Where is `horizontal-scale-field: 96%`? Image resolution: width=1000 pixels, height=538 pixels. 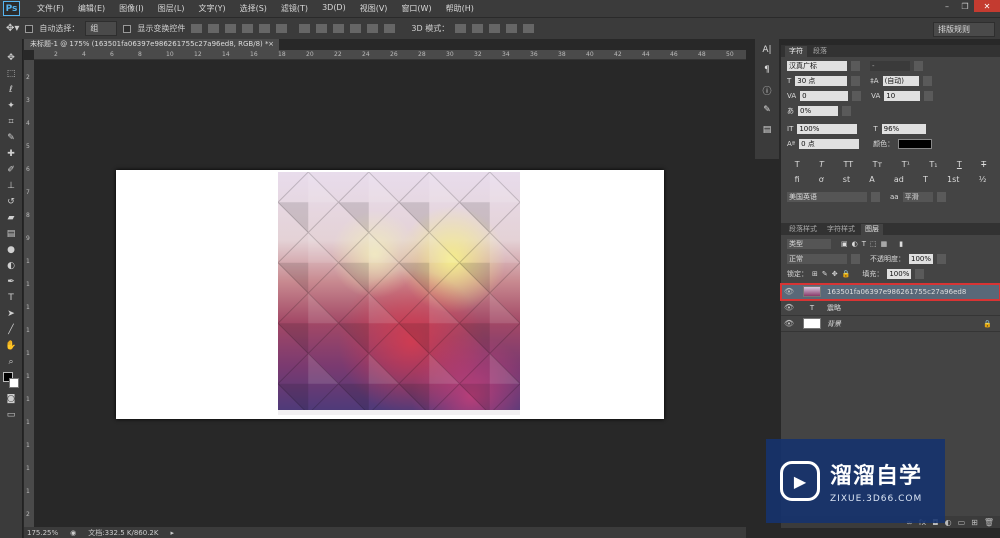
horizontal-scale-field: 96% is located at coordinates (903, 129).